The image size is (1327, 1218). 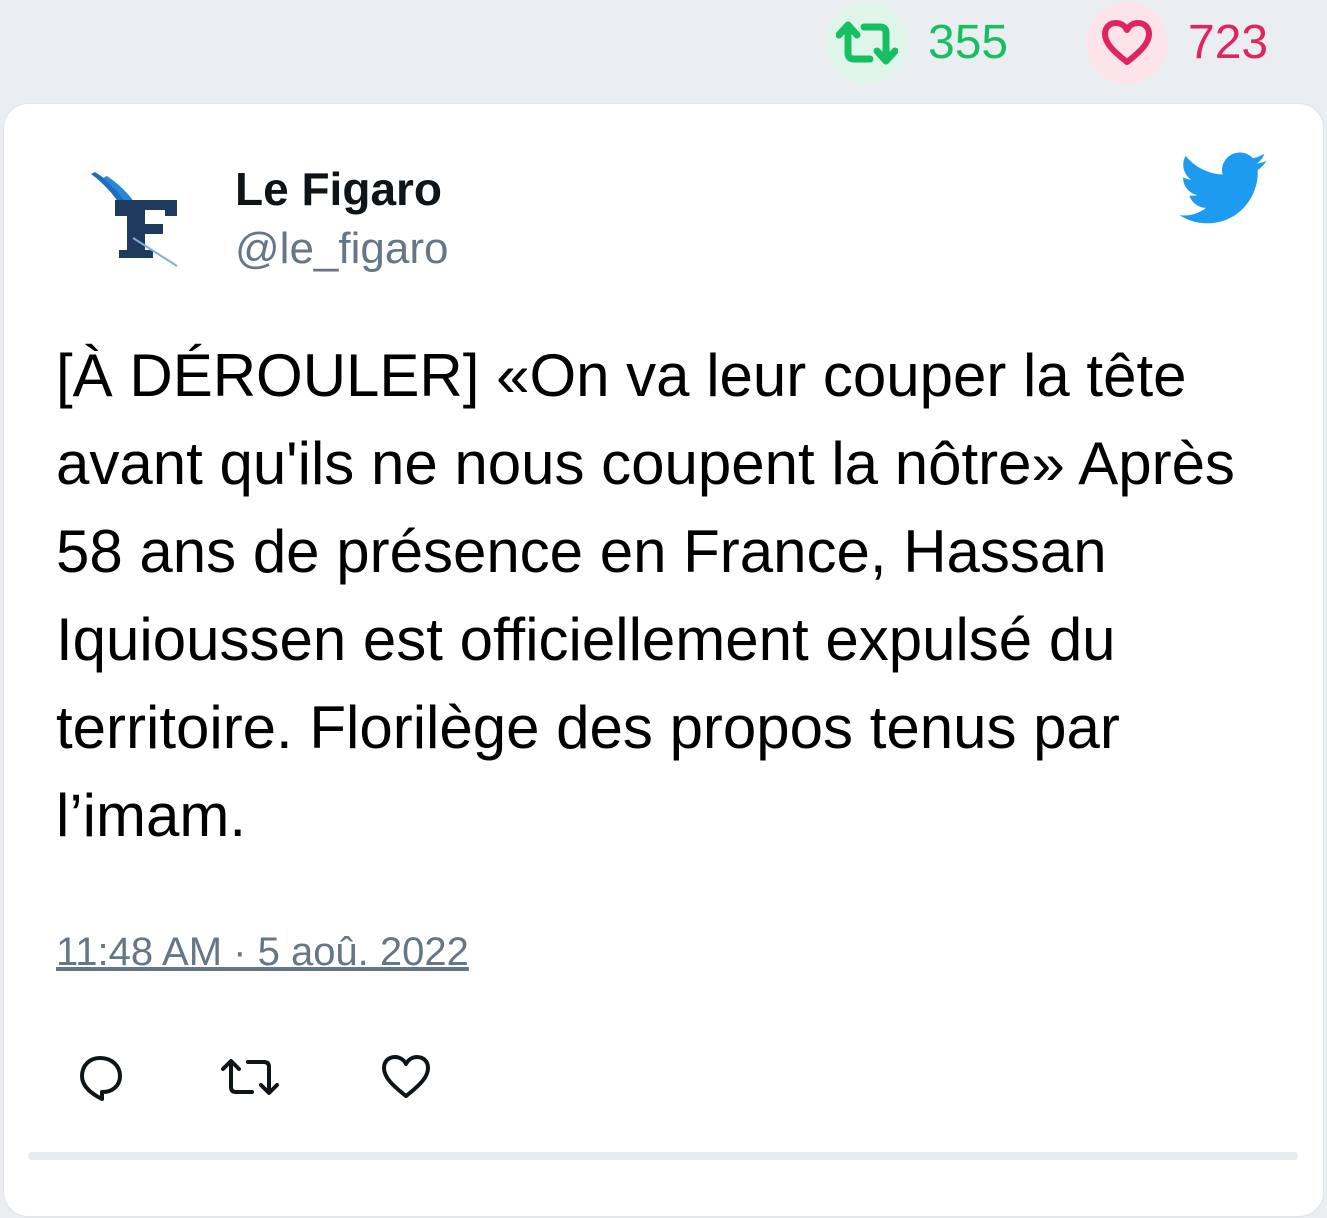 What do you see at coordinates (304, 1079) in the screenshot?
I see `tweet-actions` at bounding box center [304, 1079].